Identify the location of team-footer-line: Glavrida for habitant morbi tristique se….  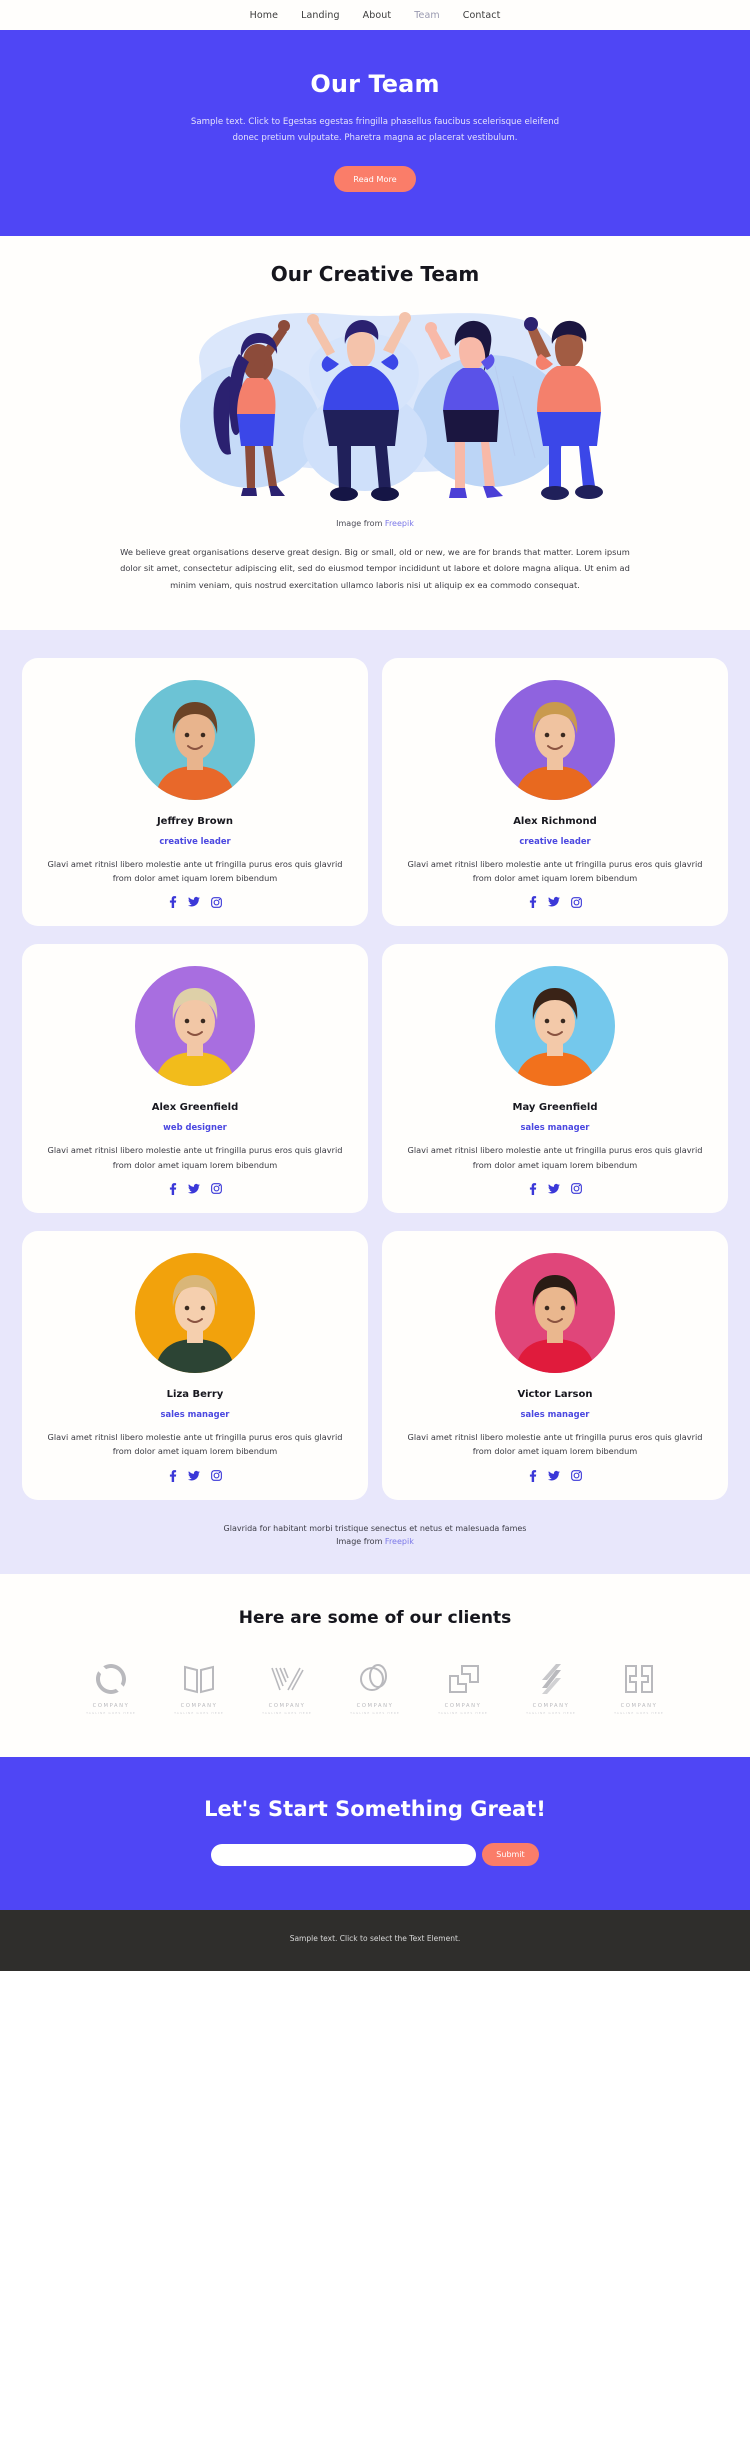
(375, 1528).